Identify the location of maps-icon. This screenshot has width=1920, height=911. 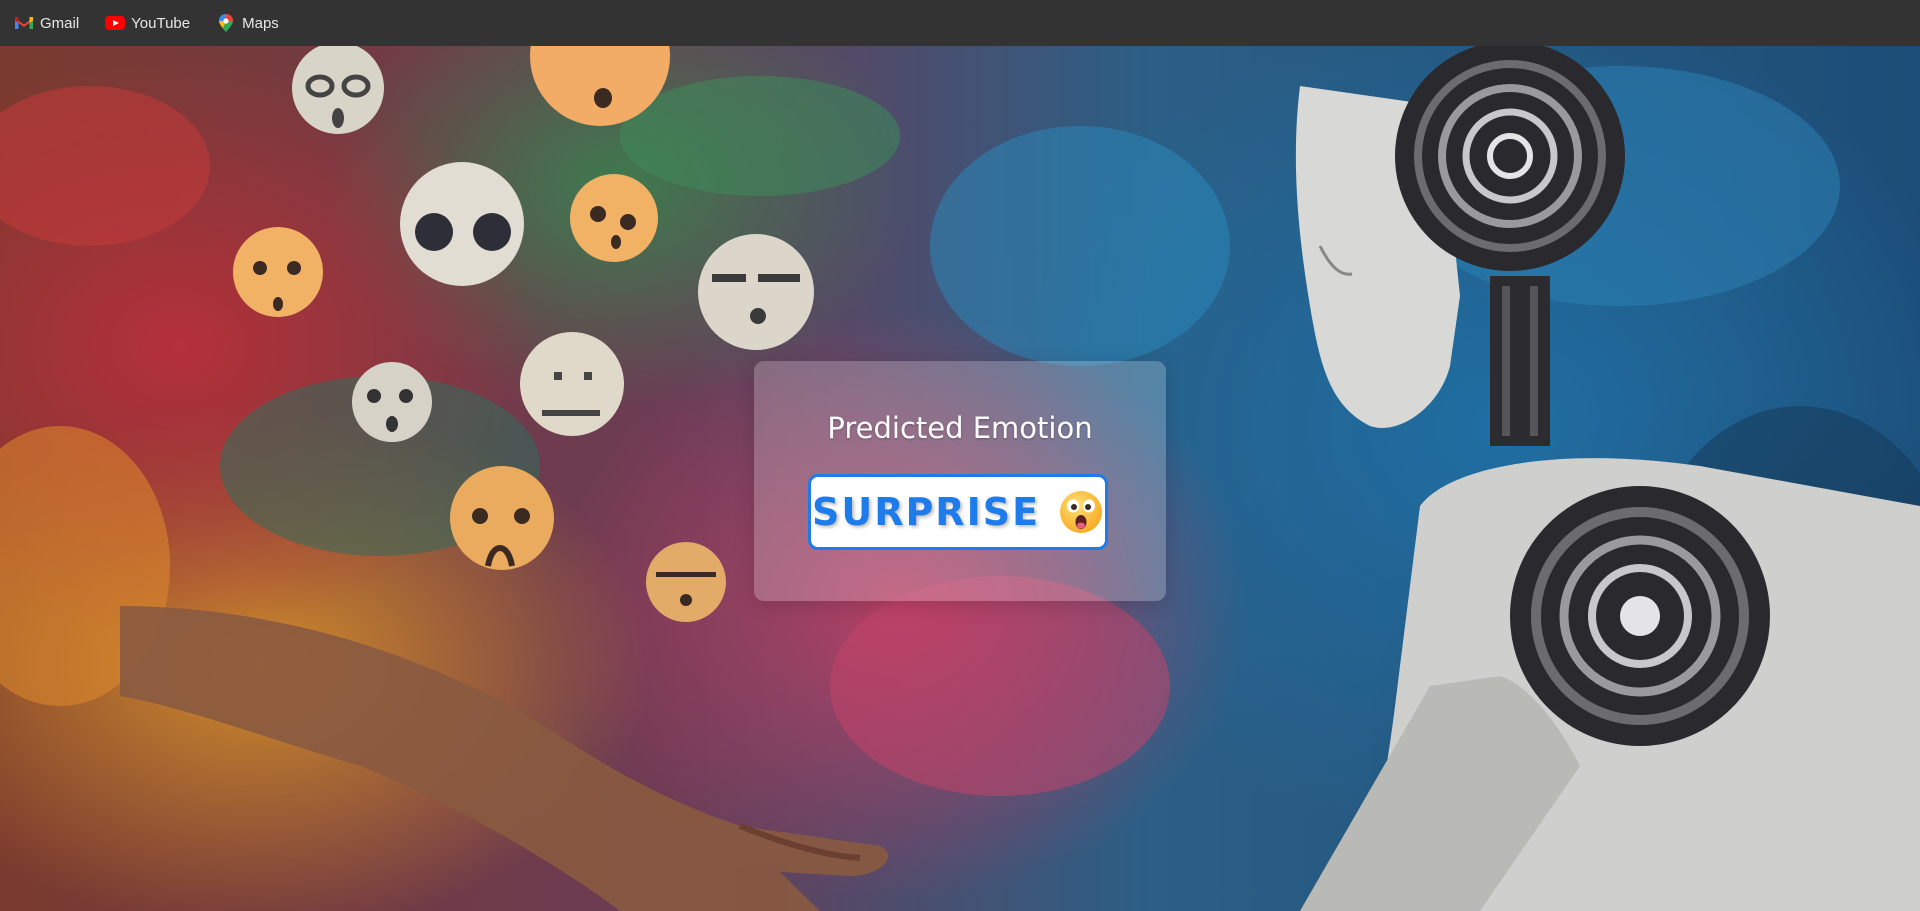
(226, 23).